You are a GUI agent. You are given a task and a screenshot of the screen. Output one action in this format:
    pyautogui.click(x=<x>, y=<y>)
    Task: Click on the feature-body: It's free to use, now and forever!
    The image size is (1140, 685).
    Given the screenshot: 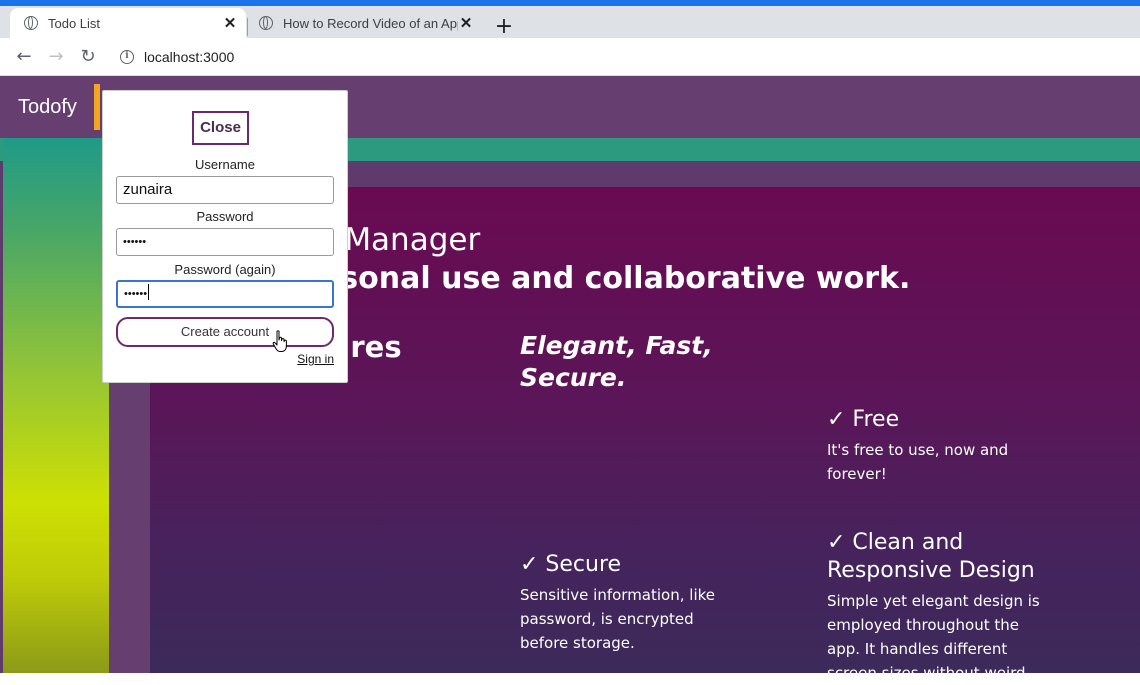 What is the action you would take?
    pyautogui.click(x=918, y=462)
    